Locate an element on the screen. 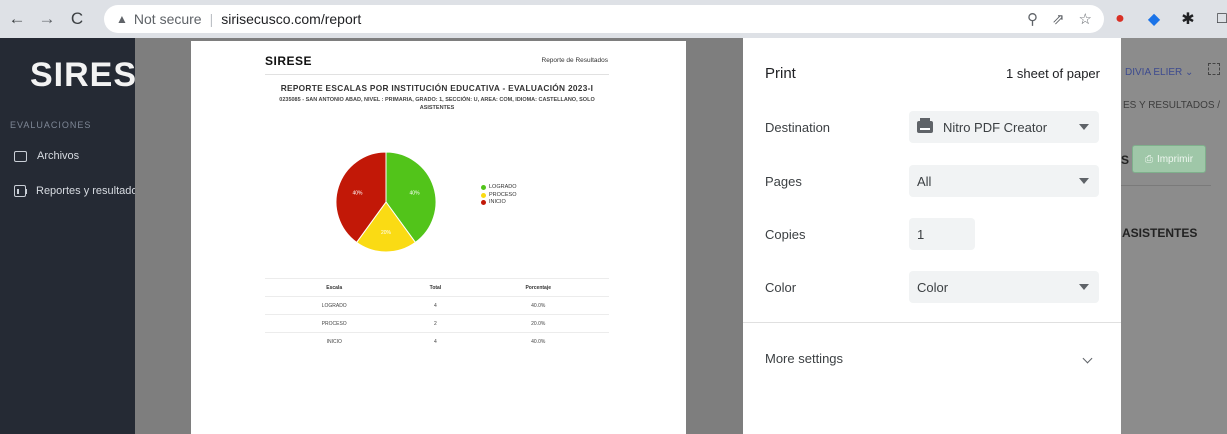  imprimir-label: Imprimir is located at coordinates (1175, 159).